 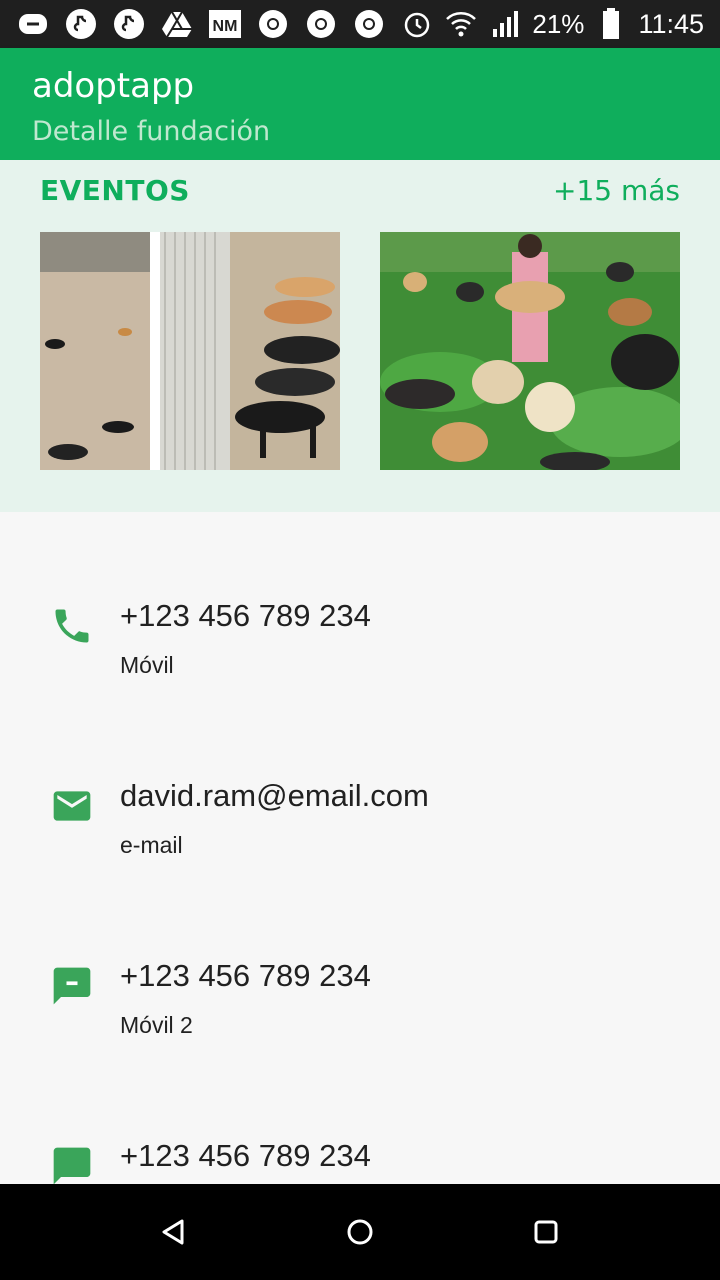 What do you see at coordinates (190, 351) in the screenshot?
I see `event-image-shelter-kennels` at bounding box center [190, 351].